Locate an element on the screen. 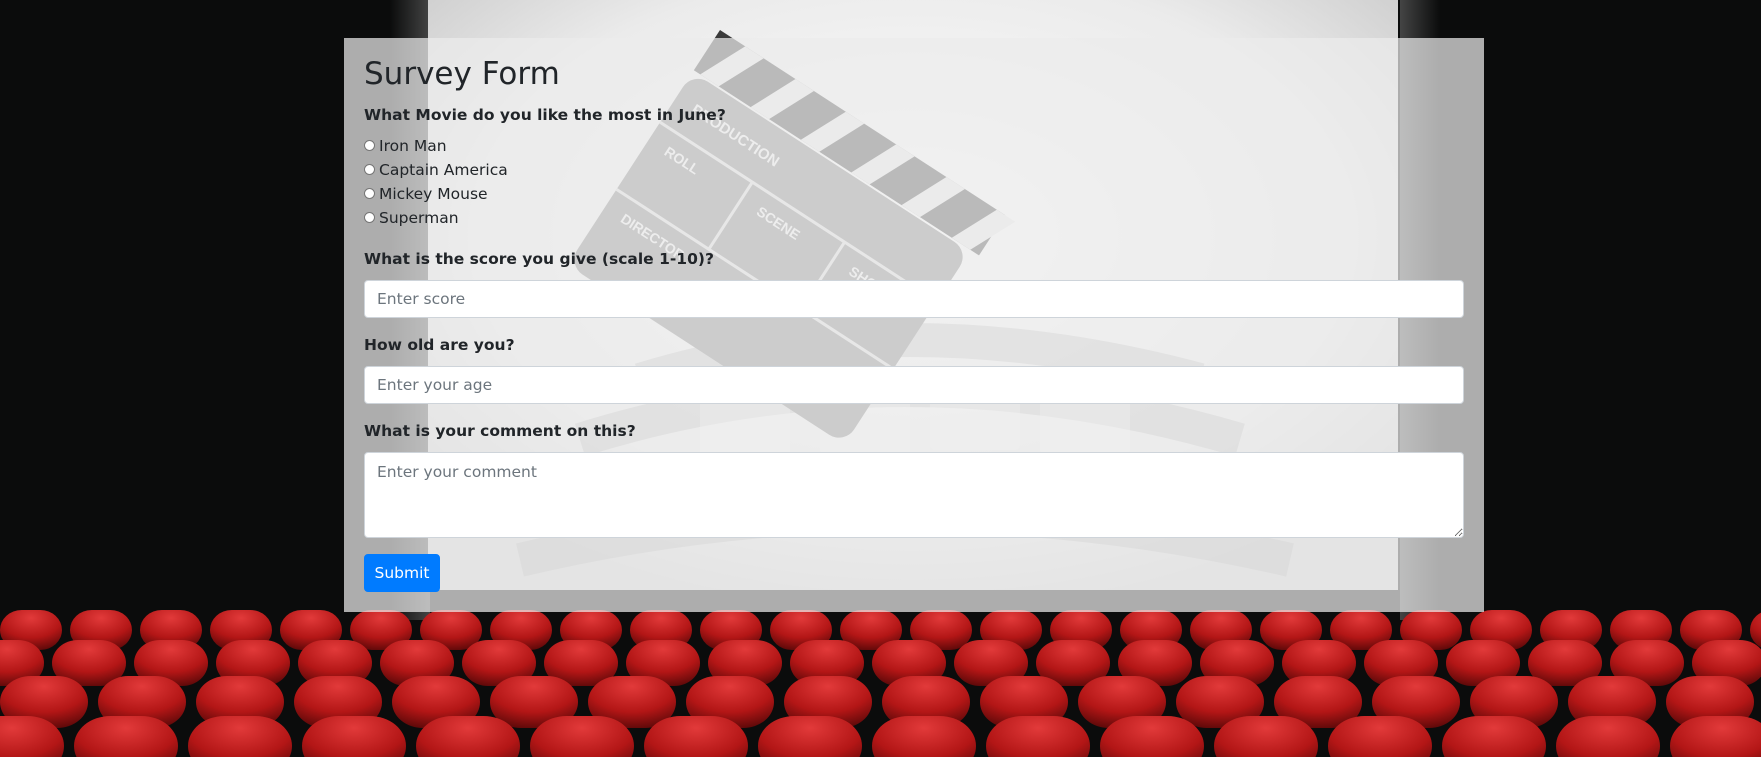 The height and width of the screenshot is (757, 1761). radio-option-mickey-mouse: Mickey Mouse is located at coordinates (426, 194).